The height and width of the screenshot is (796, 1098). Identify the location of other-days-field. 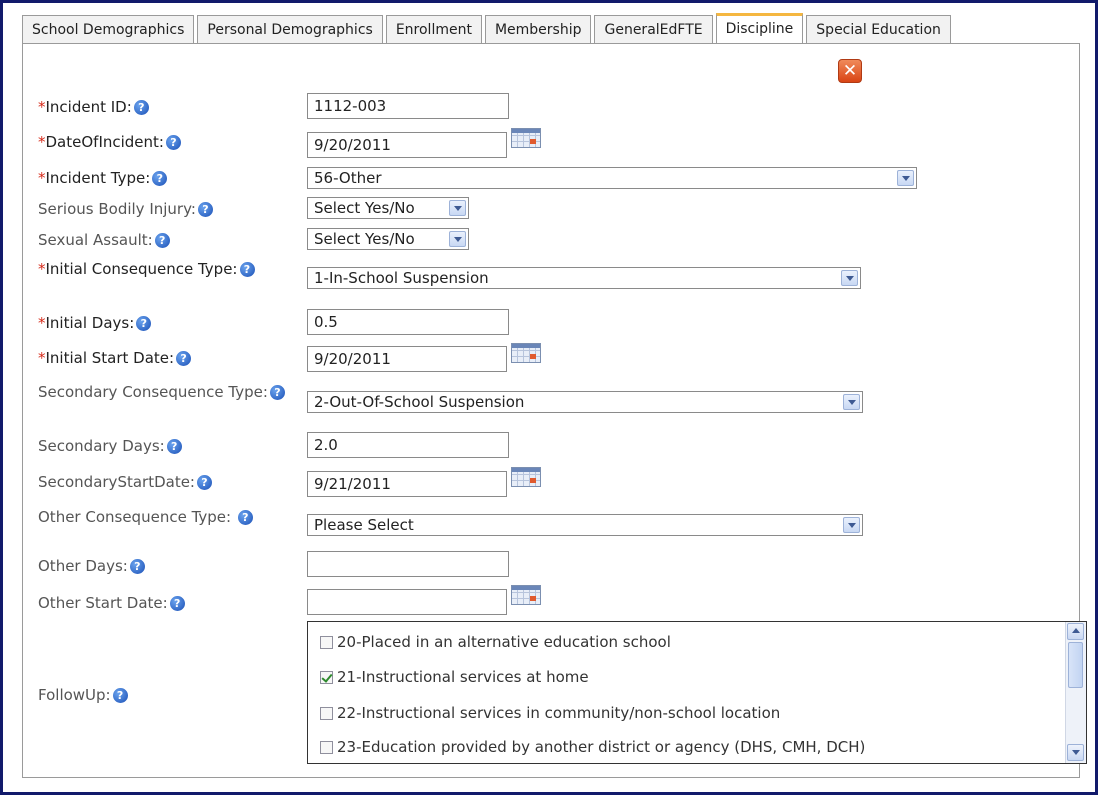
(408, 564).